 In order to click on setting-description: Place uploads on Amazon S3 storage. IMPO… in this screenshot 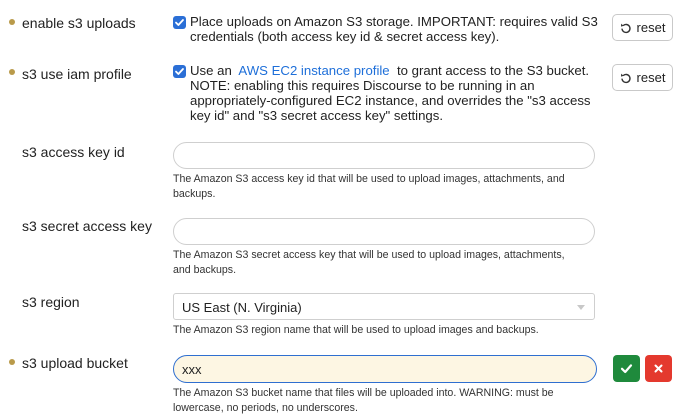, I will do `click(394, 29)`.